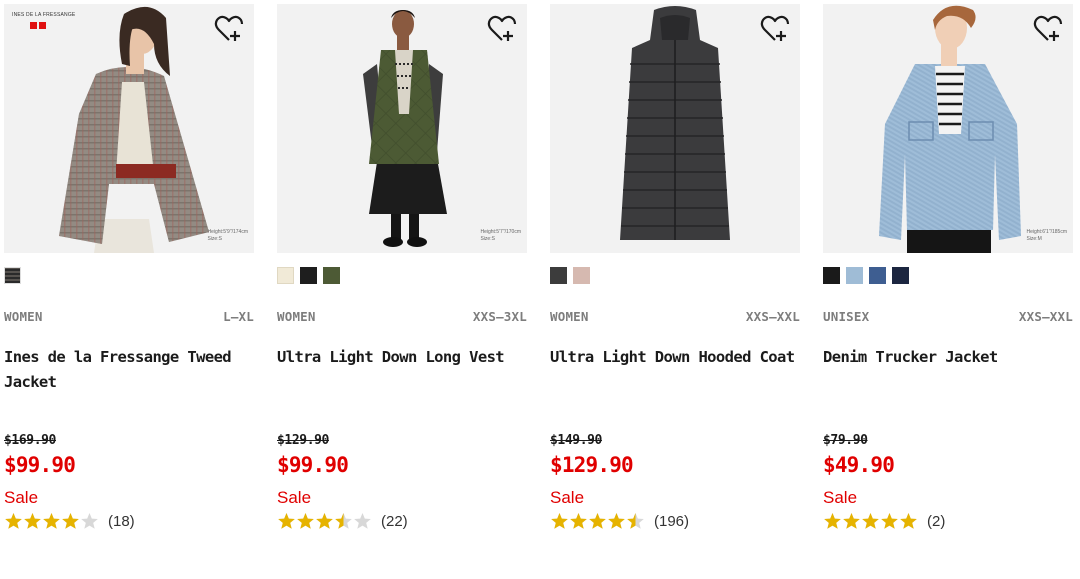  I want to click on product-rating: (2), so click(884, 521).